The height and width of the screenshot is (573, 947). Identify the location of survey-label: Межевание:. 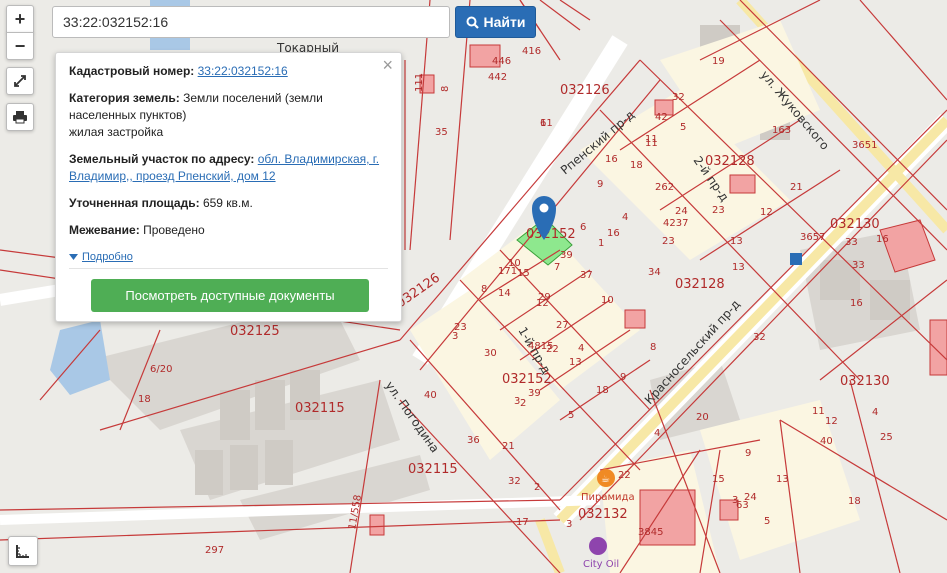
(104, 230).